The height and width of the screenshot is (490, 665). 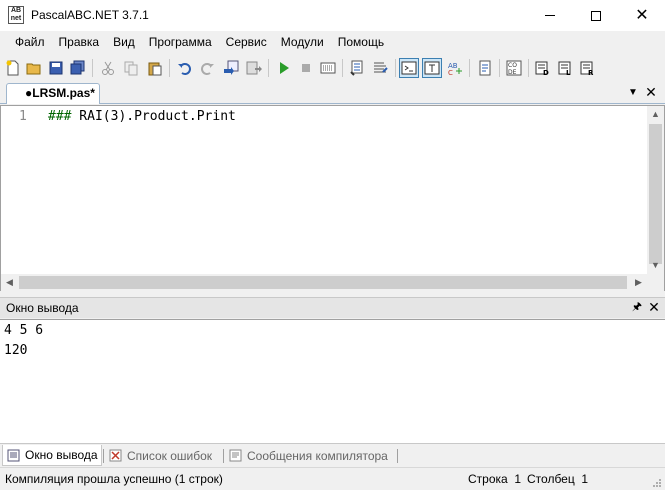 What do you see at coordinates (16, 350) in the screenshot?
I see `output-line: 120` at bounding box center [16, 350].